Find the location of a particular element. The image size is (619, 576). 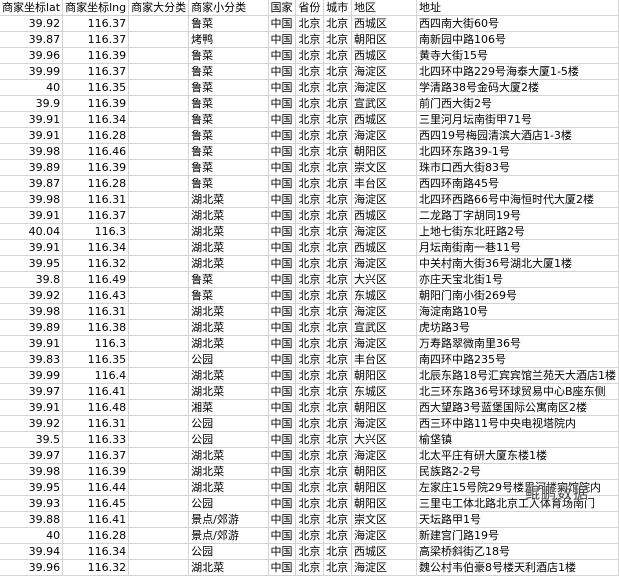

table-cell: 天坛路甲1号 is located at coordinates (517, 519).